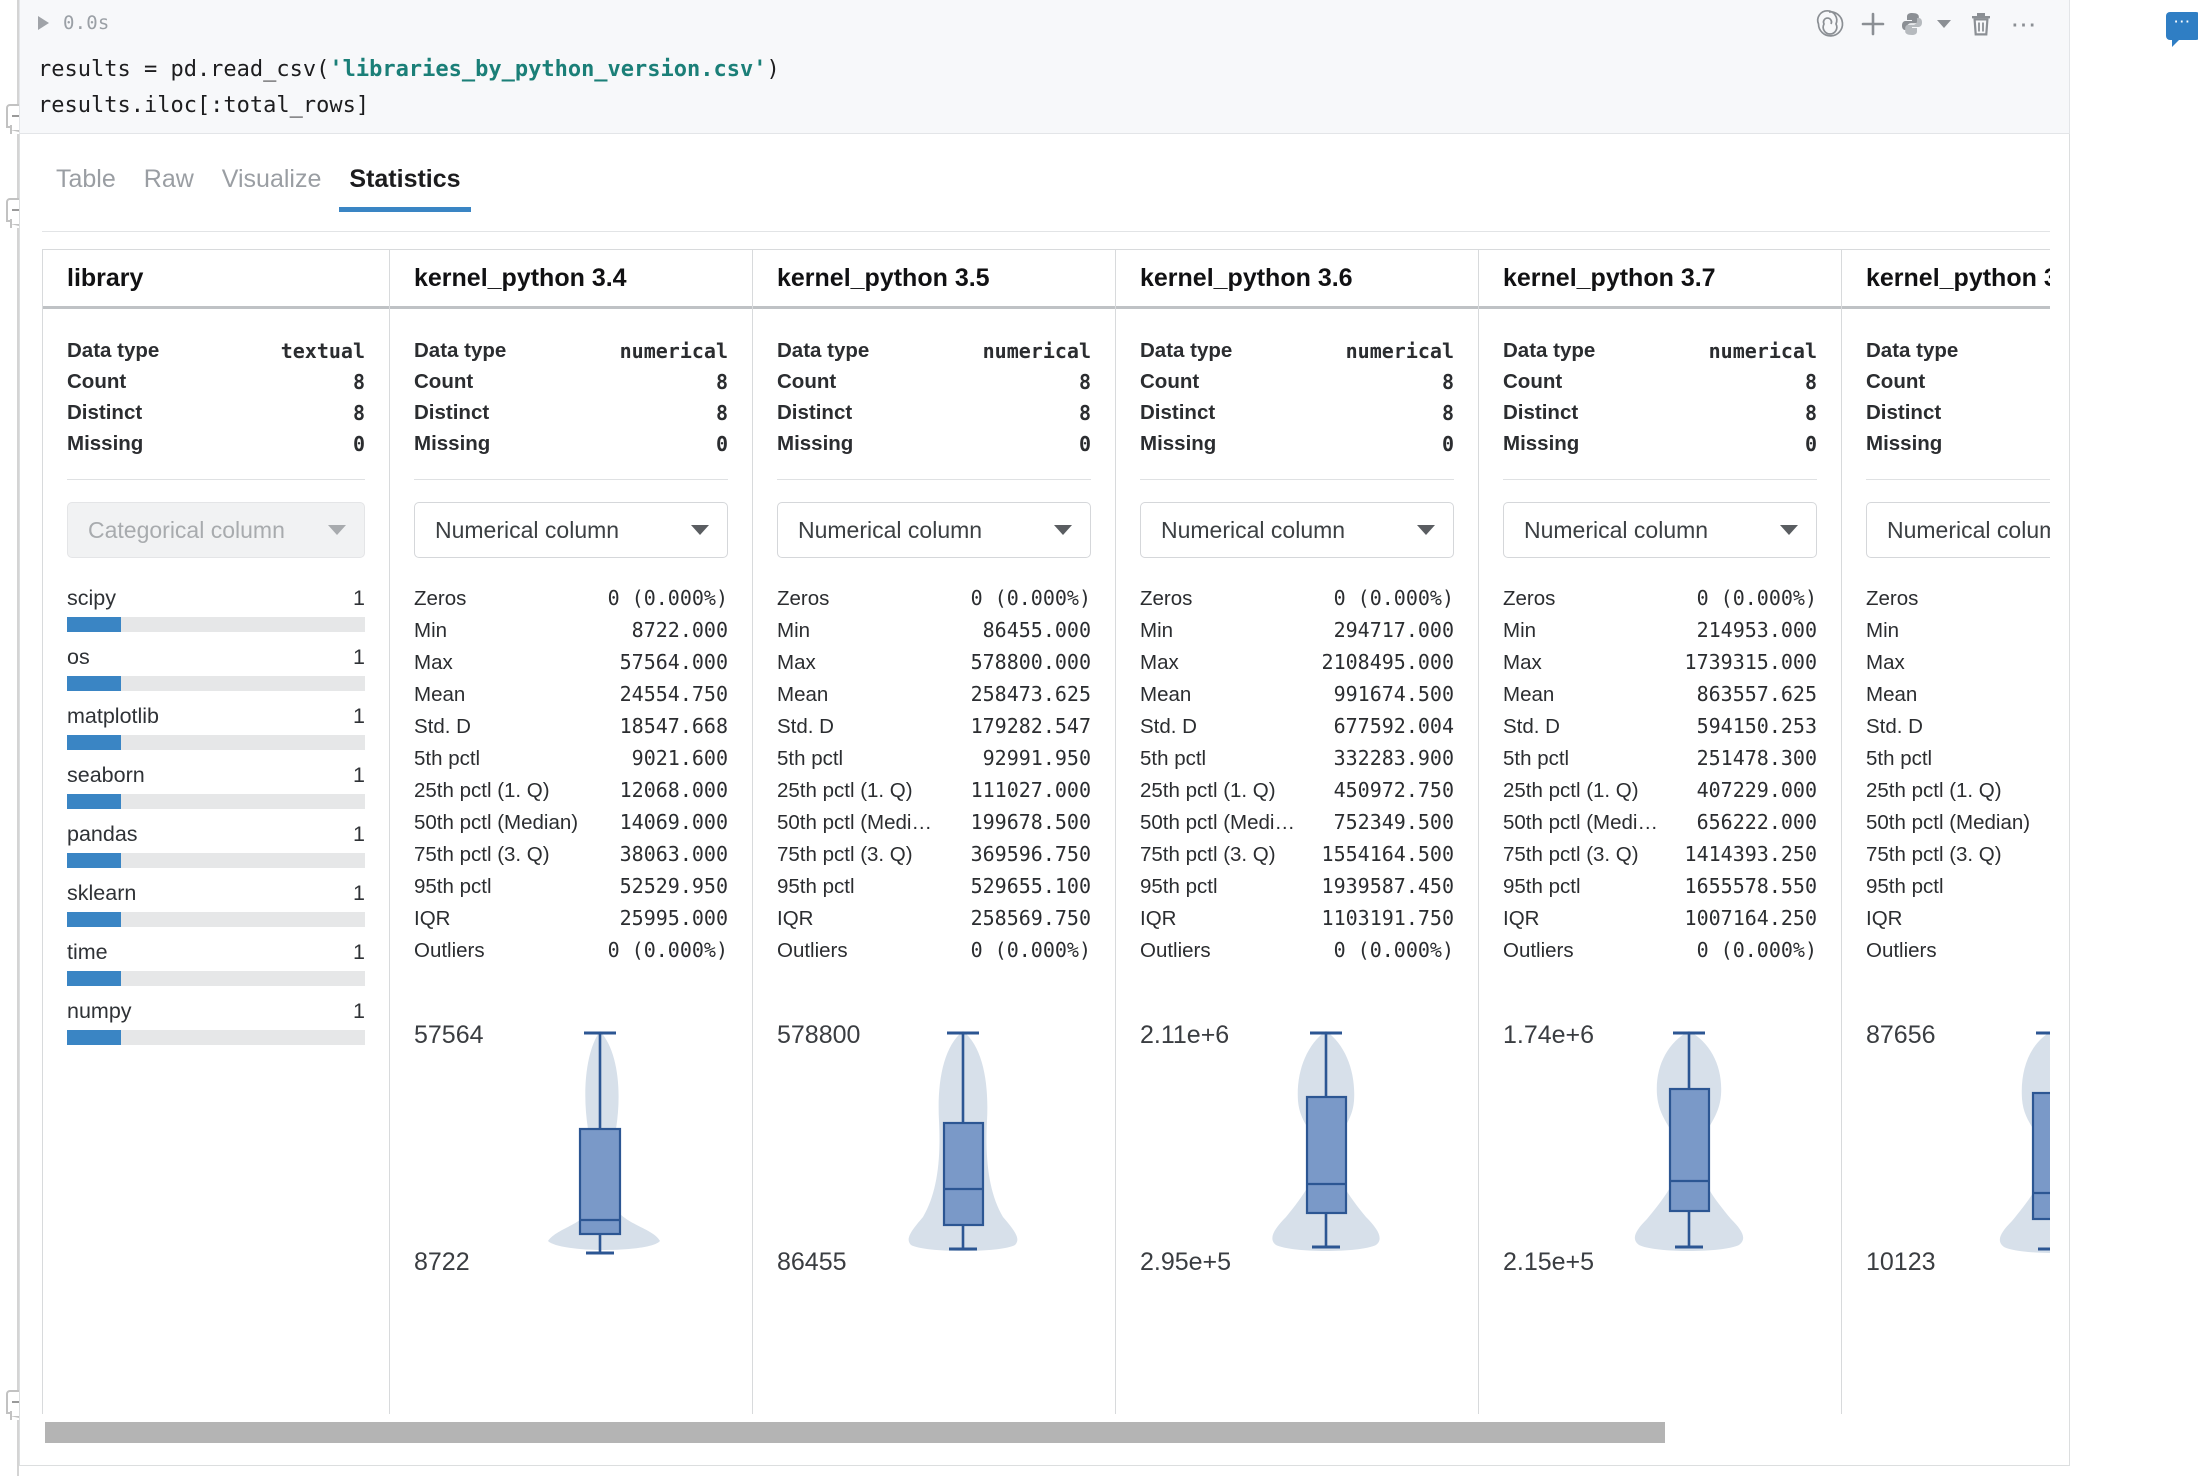  Describe the element at coordinates (1829, 24) in the screenshot. I see `swirl-icon` at that location.